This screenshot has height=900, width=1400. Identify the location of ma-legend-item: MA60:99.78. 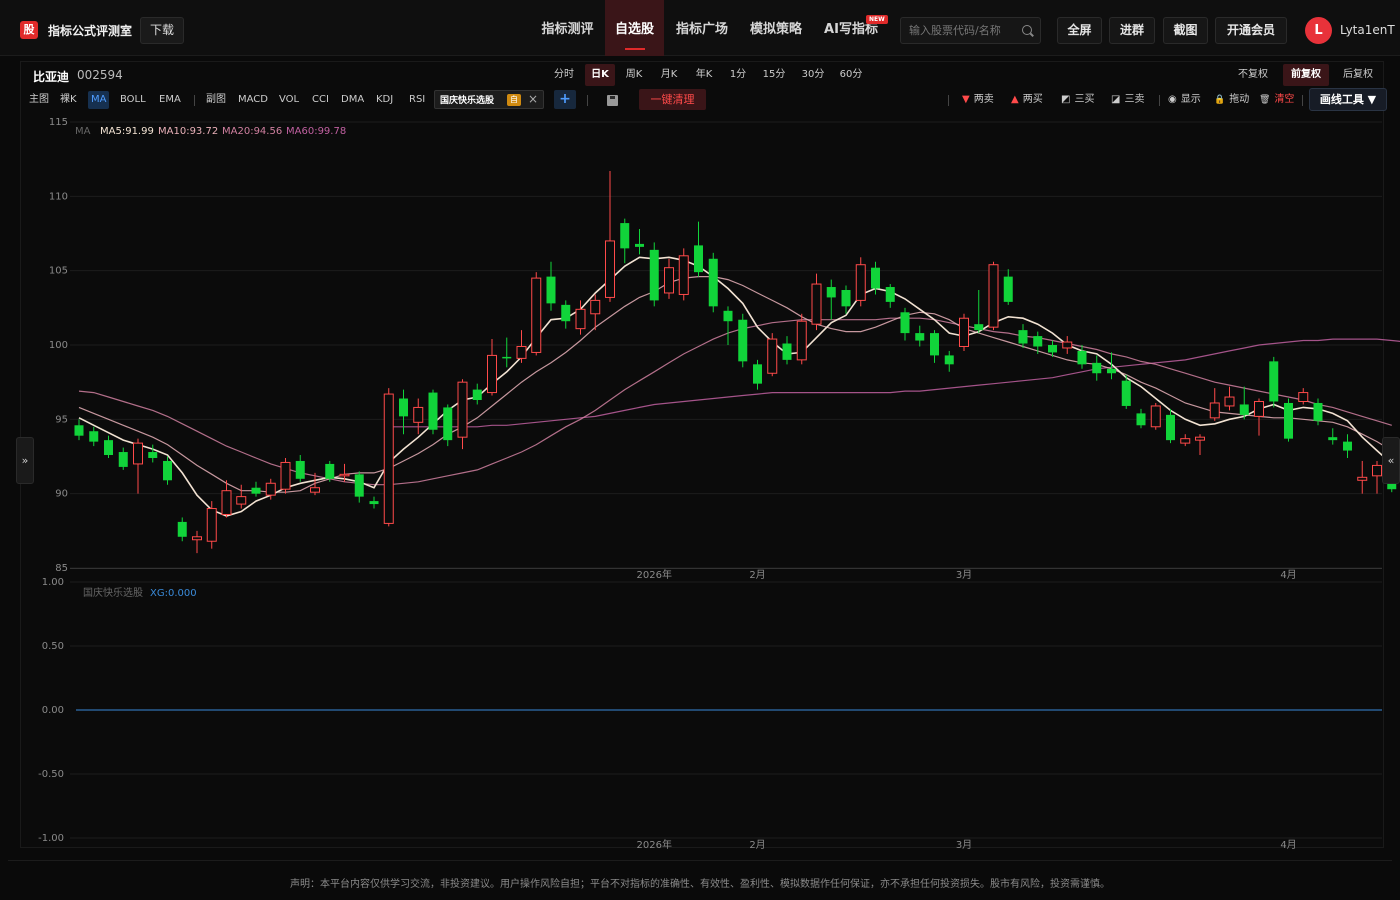
(316, 131).